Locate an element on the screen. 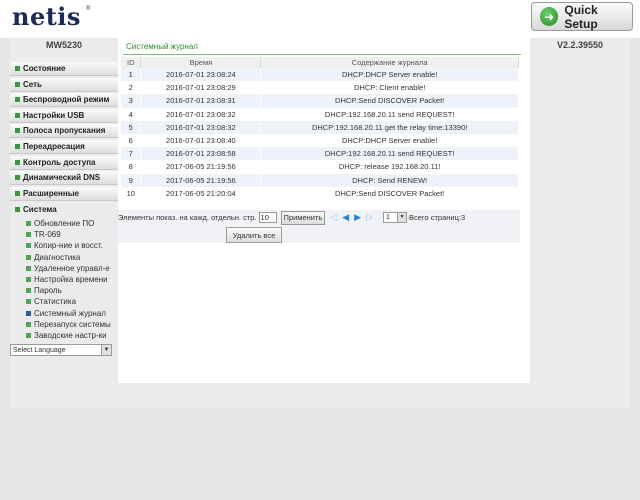 The height and width of the screenshot is (500, 640). sidebar-item-label: Динамический DNS is located at coordinates (62, 178).